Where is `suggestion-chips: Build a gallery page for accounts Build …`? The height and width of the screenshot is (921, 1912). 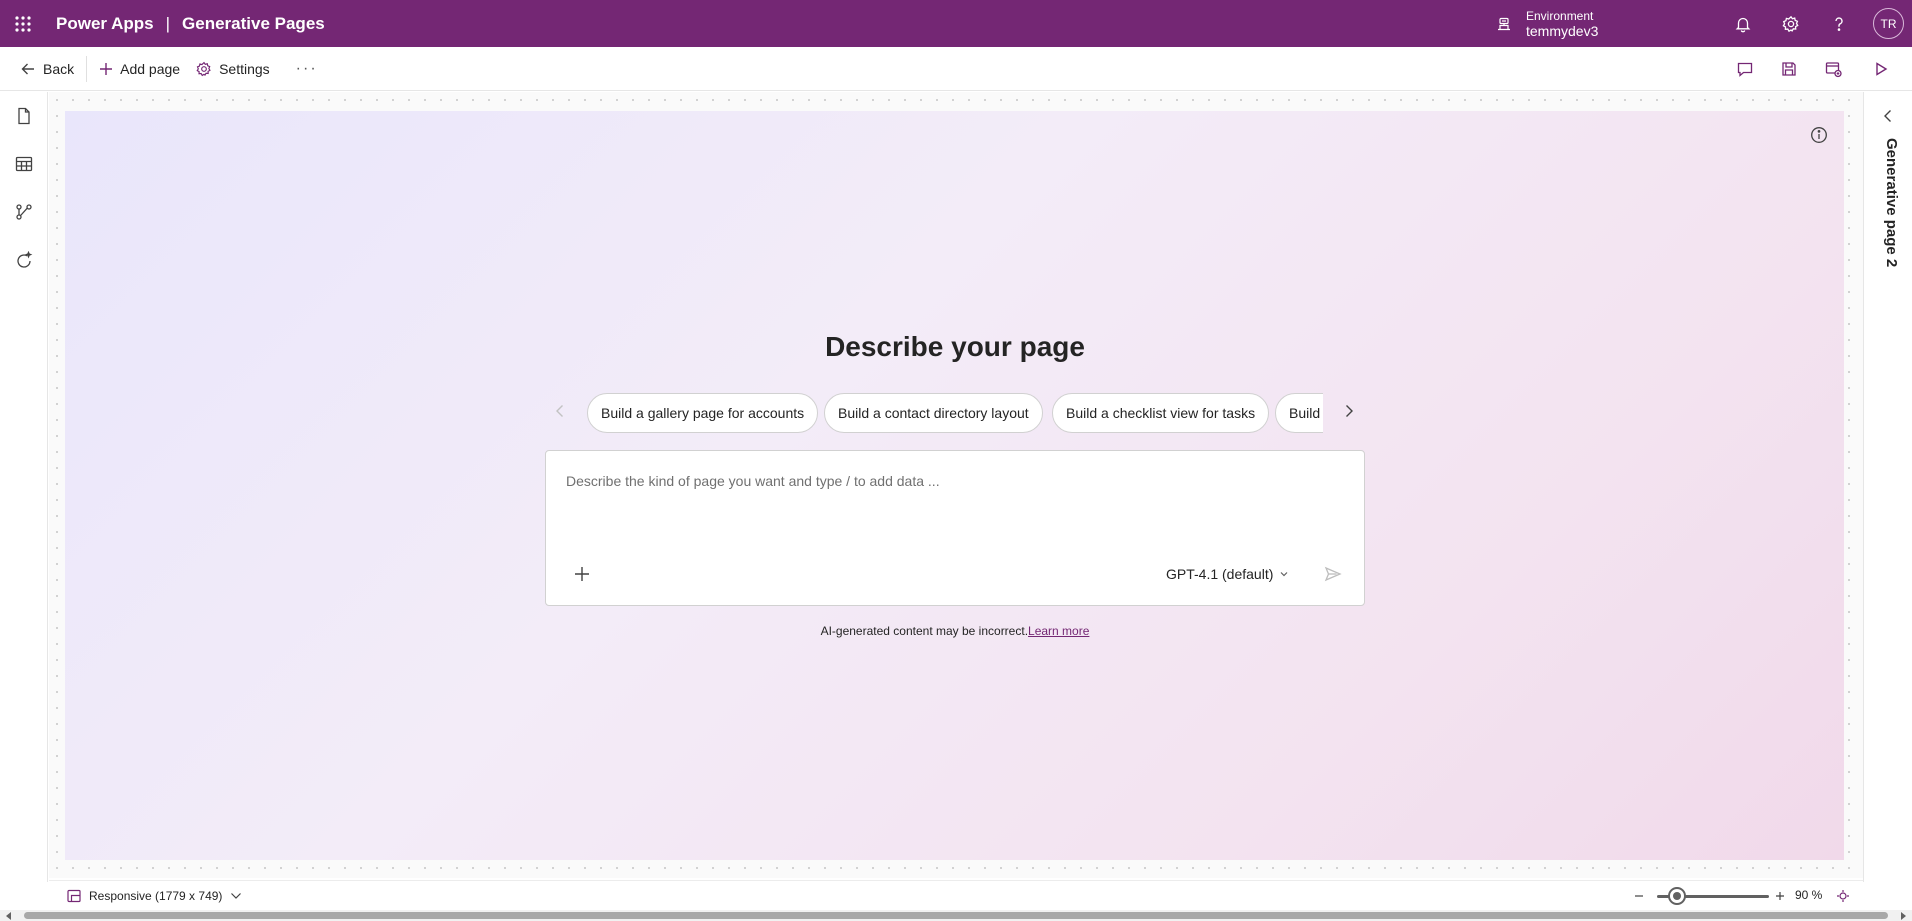
suggestion-chips: Build a gallery page for accounts Build … is located at coordinates (955, 413).